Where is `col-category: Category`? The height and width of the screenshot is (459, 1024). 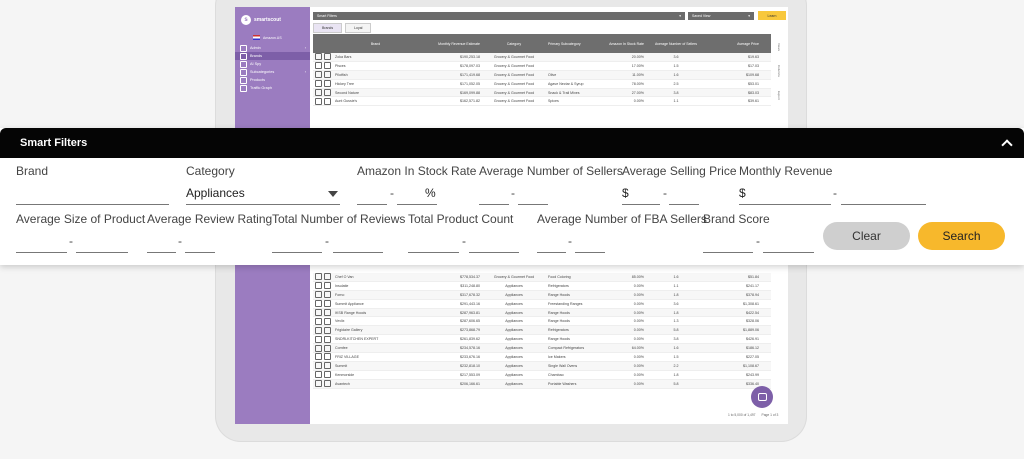 col-category: Category is located at coordinates (514, 44).